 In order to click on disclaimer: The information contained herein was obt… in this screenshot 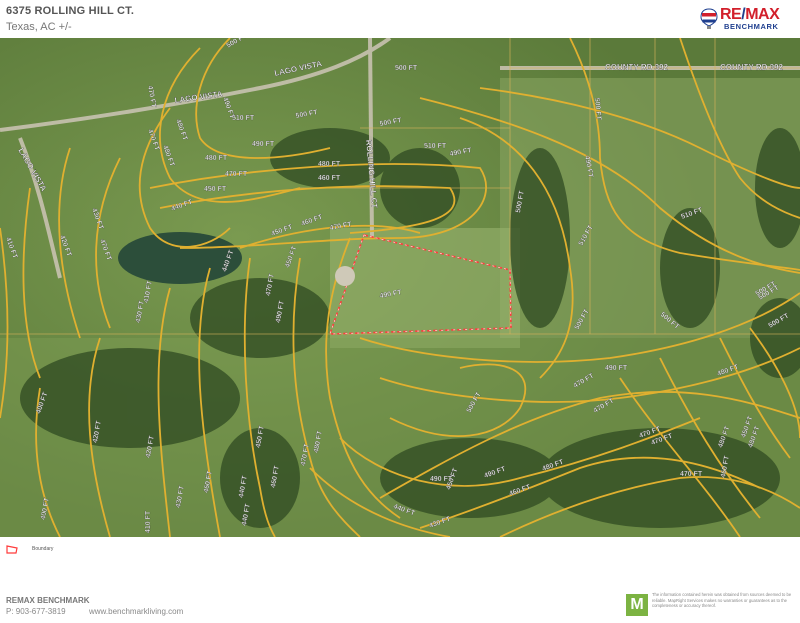, I will do `click(722, 600)`.